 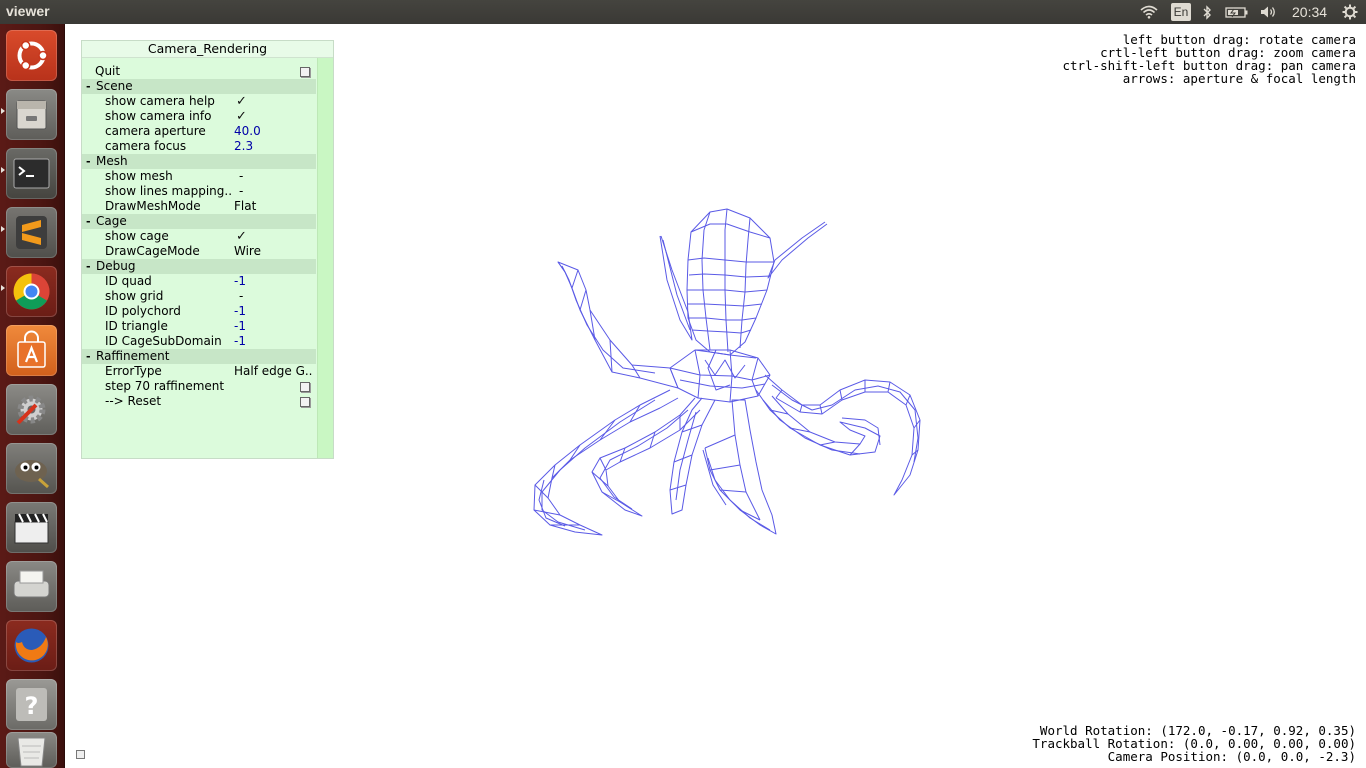 What do you see at coordinates (273, 371) in the screenshot?
I see `error-type-select: Half edge G..` at bounding box center [273, 371].